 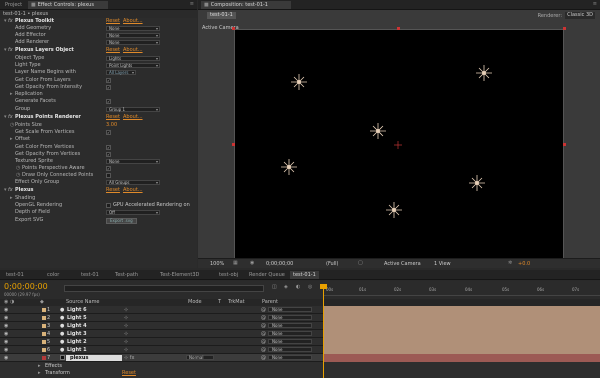 I want to click on layer-name: Light 6, so click(x=77, y=310).